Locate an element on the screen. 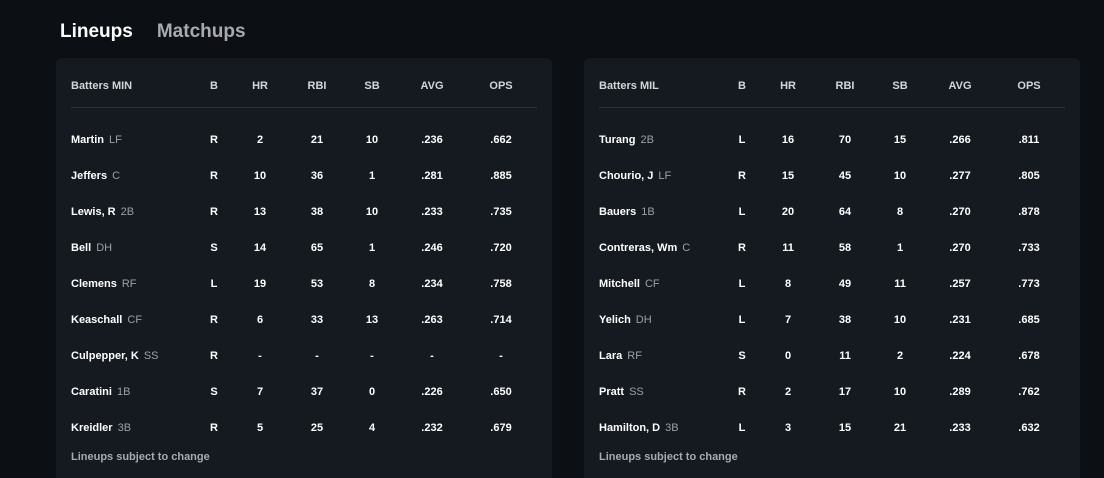  batter-name-cell: Contreras, Wm C is located at coordinates (644, 248).